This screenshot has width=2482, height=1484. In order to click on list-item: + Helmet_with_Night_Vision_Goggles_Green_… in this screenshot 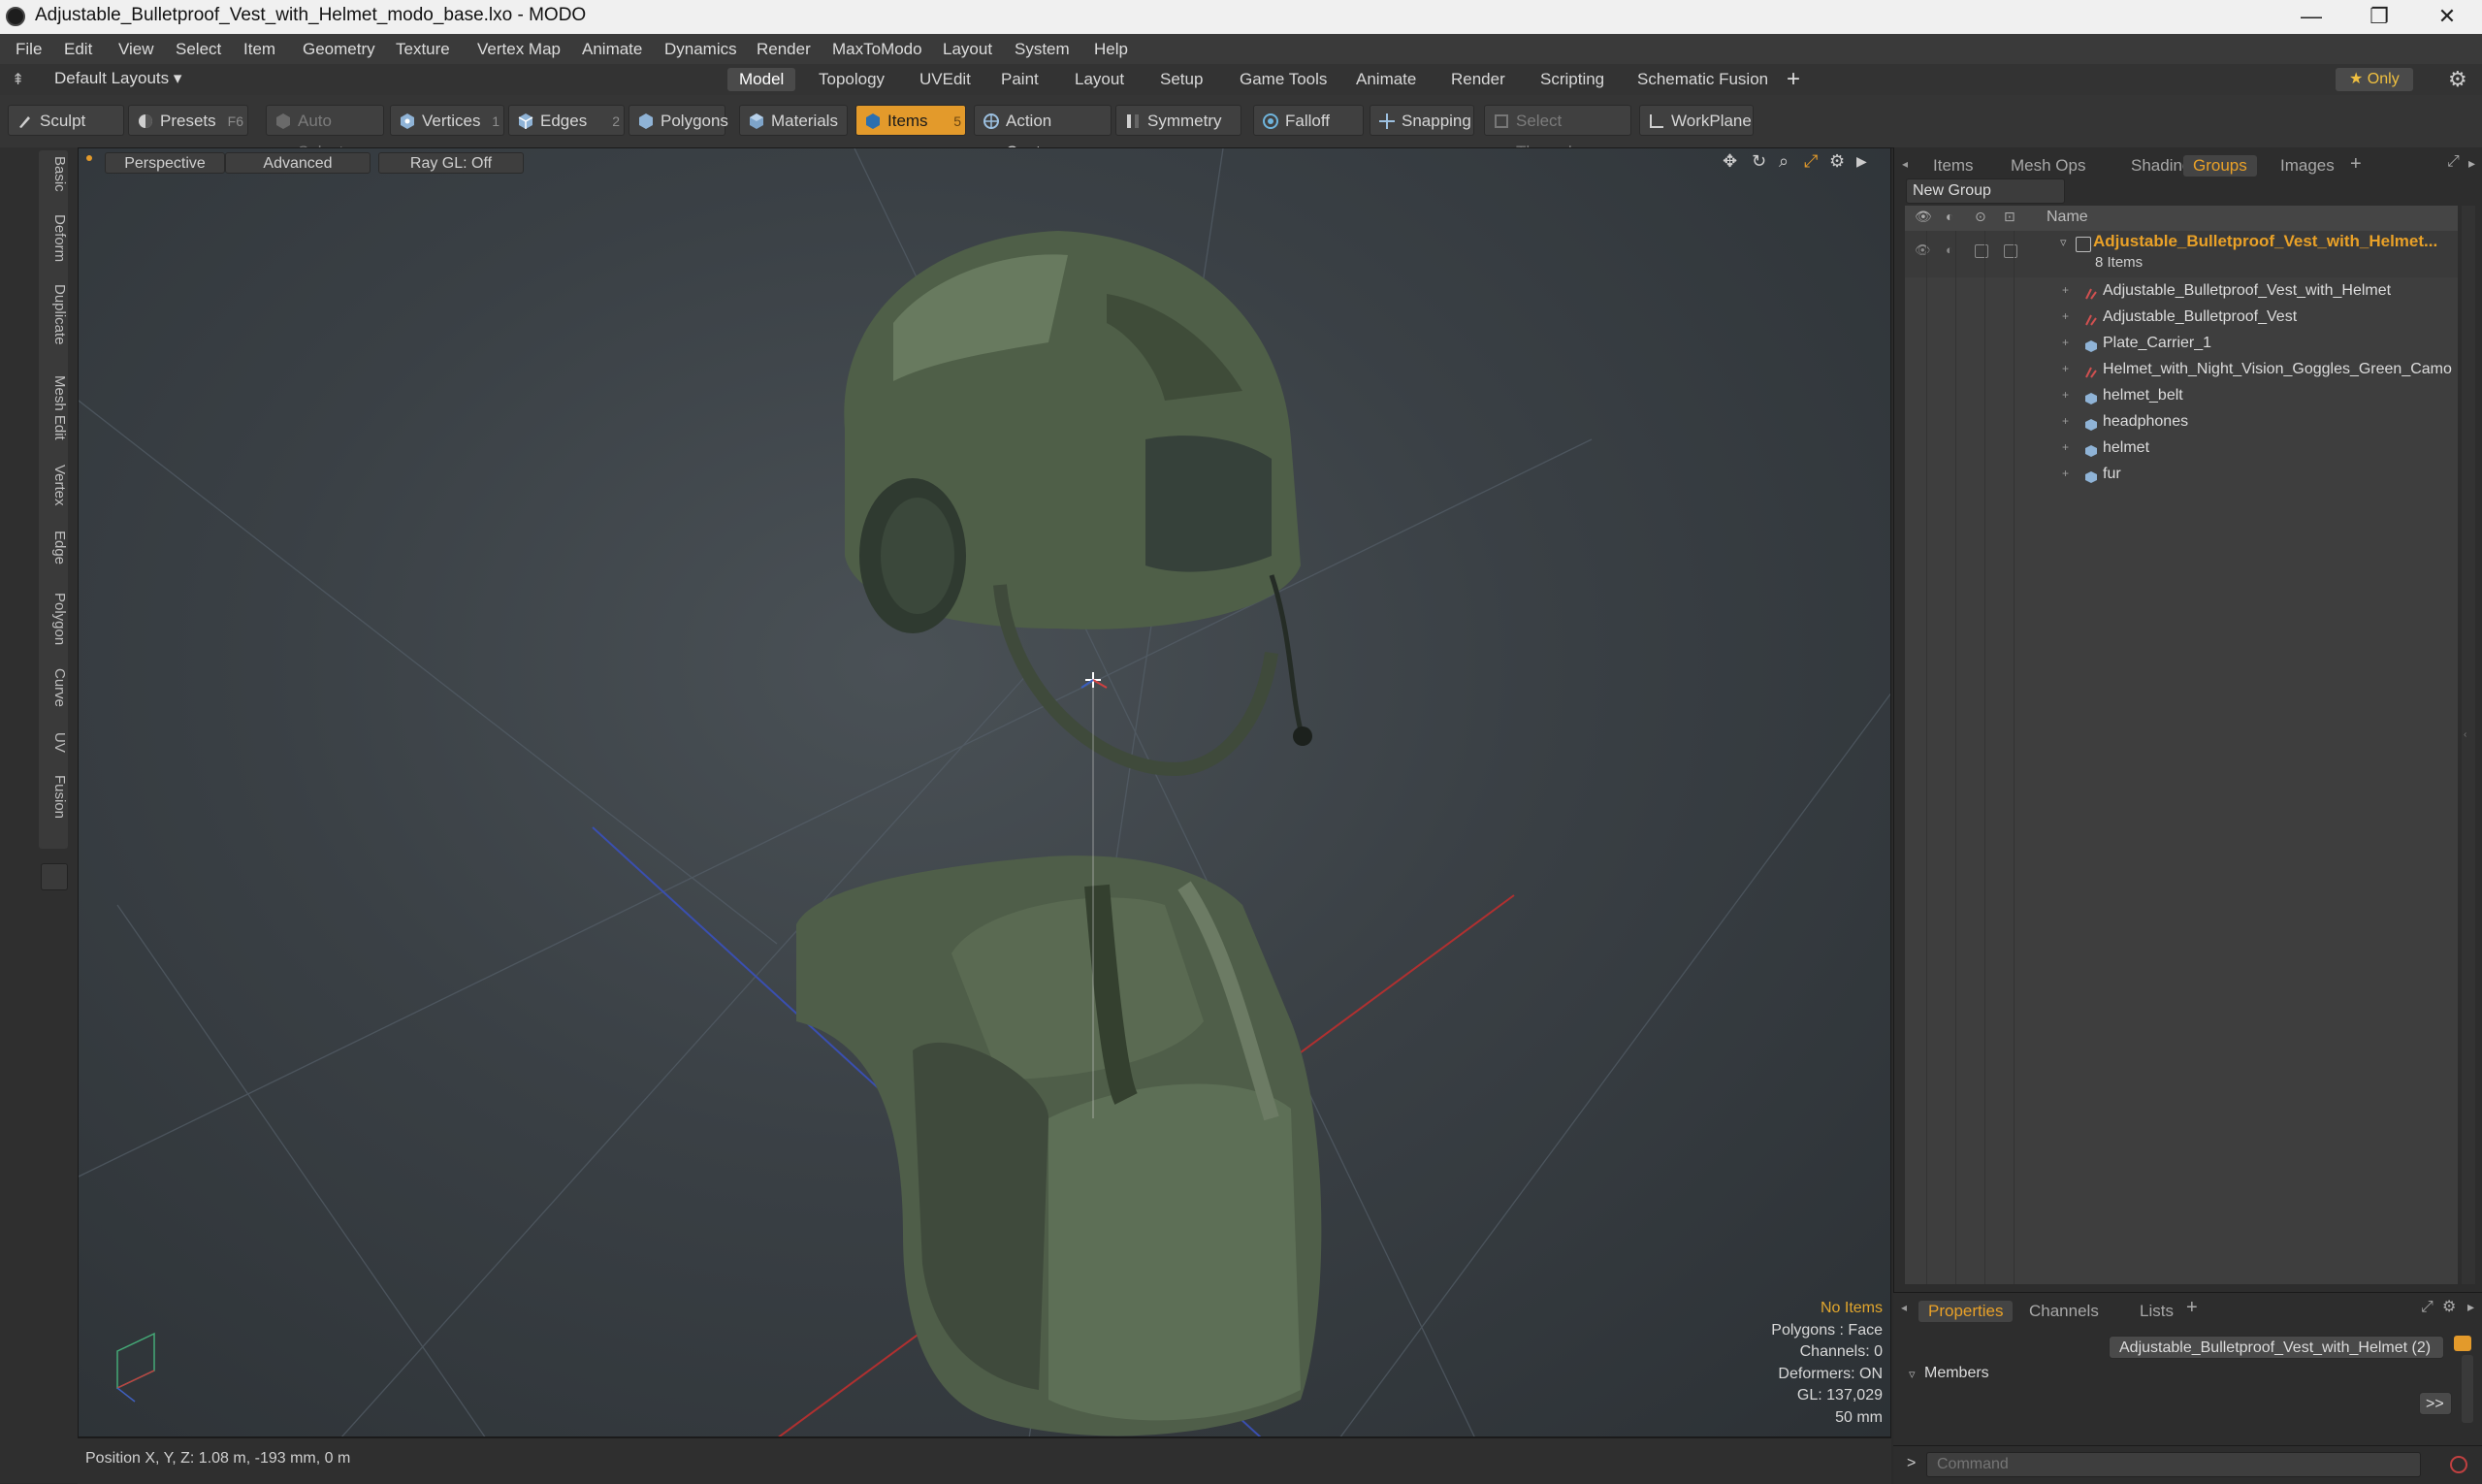, I will do `click(2181, 369)`.